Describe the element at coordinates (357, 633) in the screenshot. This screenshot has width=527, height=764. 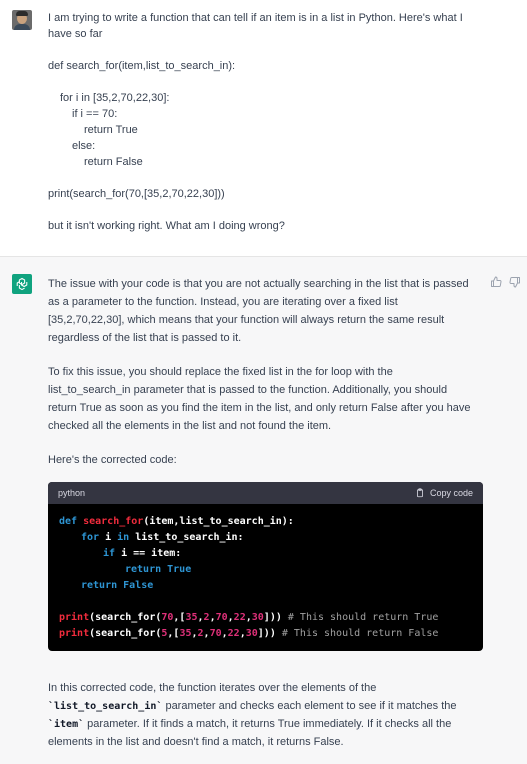
I see `code-comment: # This should return False` at that location.